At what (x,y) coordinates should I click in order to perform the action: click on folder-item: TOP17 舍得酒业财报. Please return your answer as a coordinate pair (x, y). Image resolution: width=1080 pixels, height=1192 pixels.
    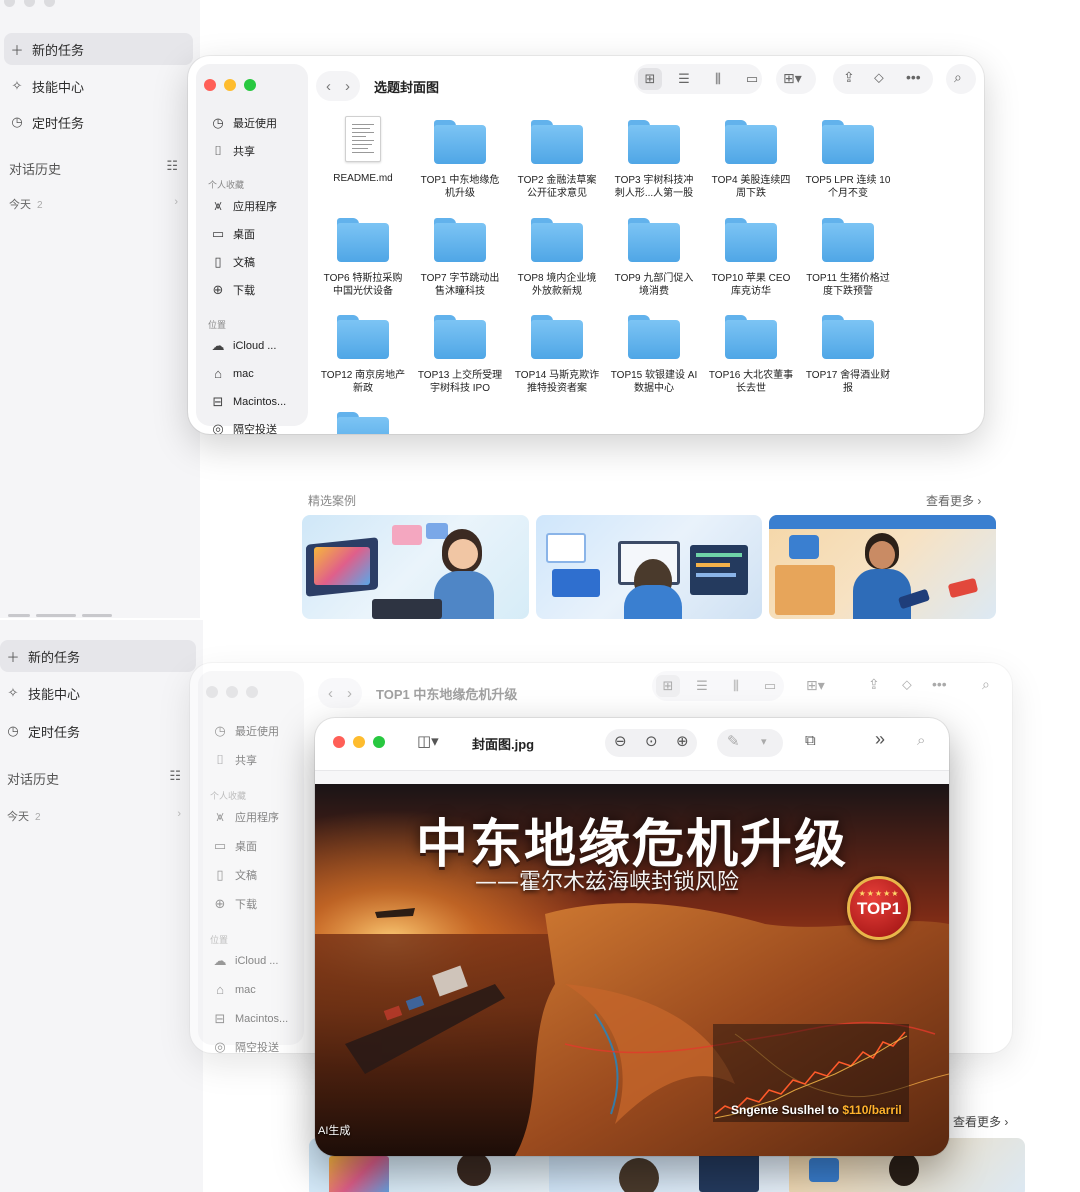
    Looking at the image, I should click on (848, 353).